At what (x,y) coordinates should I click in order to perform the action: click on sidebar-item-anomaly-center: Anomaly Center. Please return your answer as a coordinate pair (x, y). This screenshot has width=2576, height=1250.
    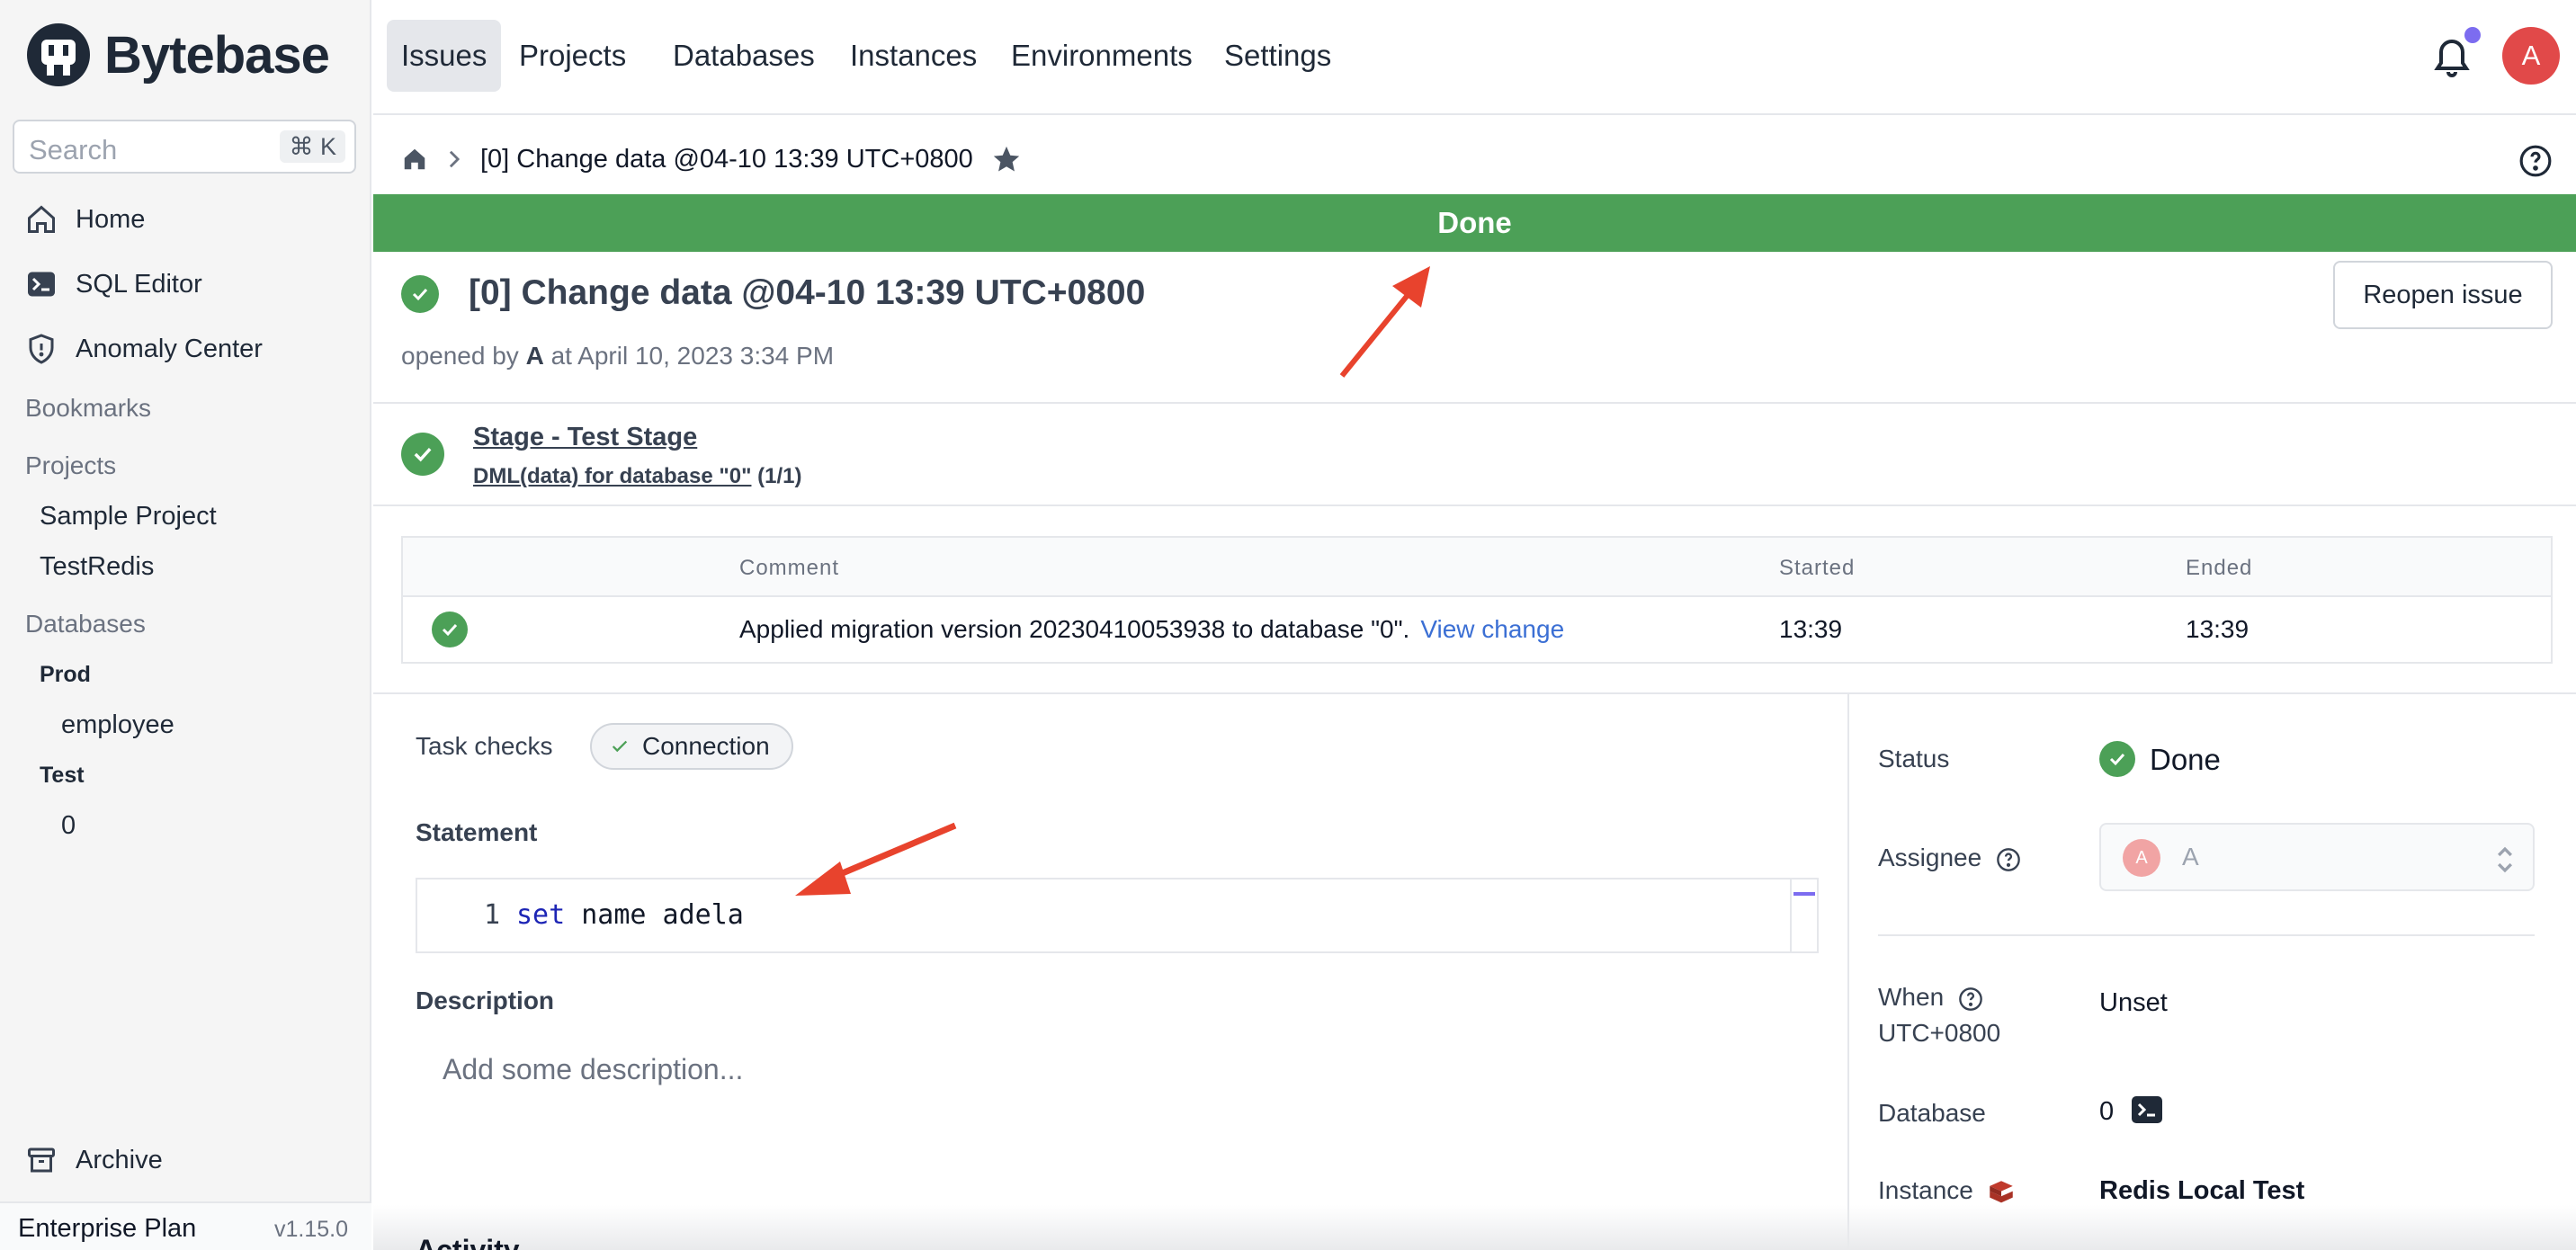
    Looking at the image, I should click on (144, 349).